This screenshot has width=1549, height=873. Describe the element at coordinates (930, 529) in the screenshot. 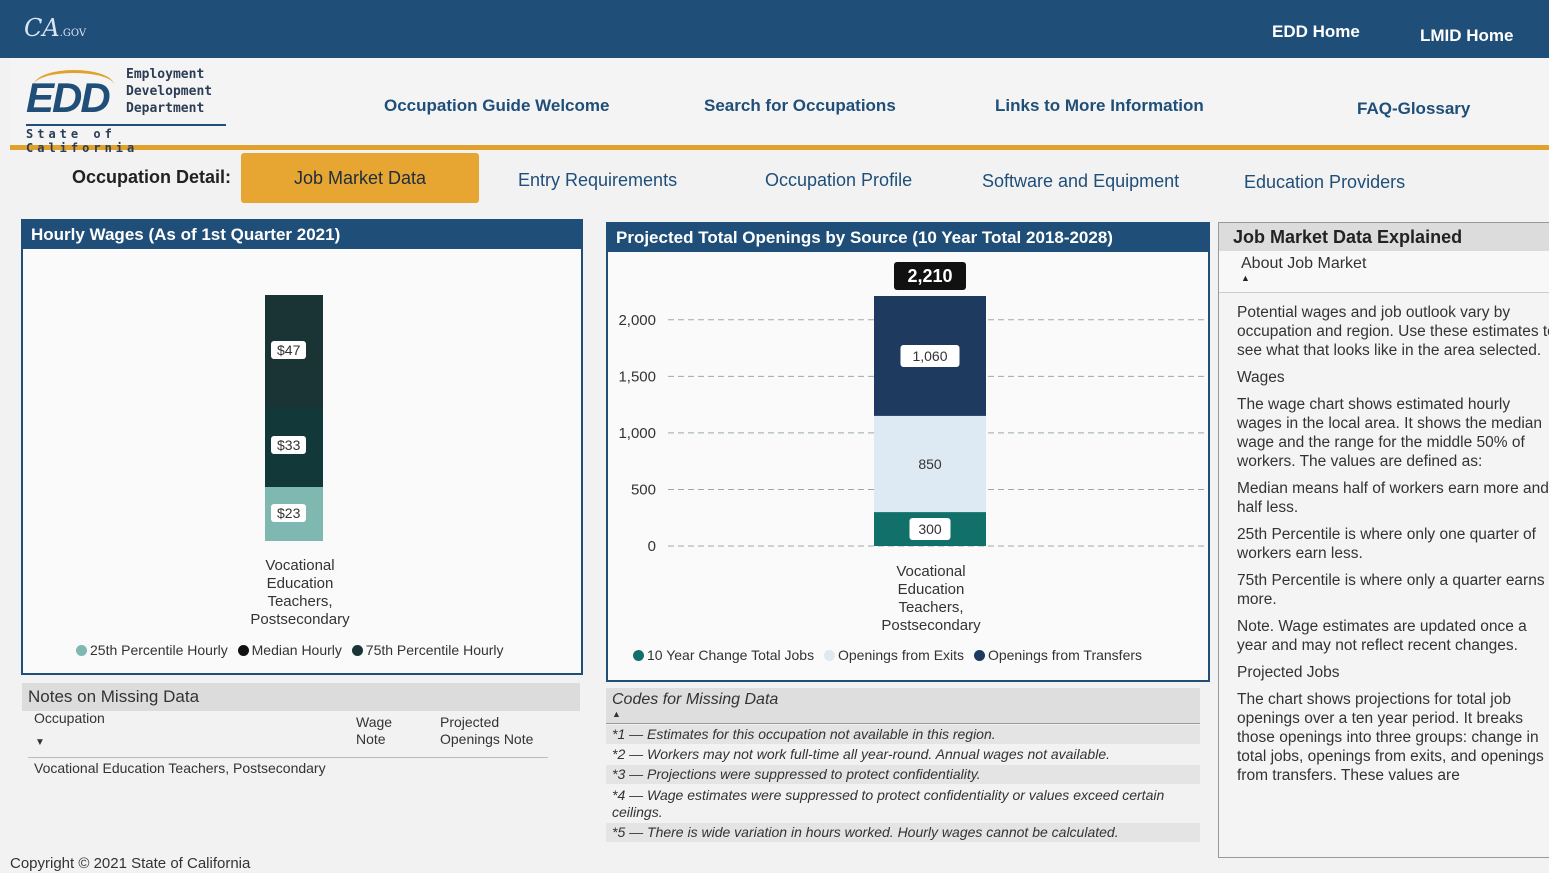

I see `data-label: 300` at that location.